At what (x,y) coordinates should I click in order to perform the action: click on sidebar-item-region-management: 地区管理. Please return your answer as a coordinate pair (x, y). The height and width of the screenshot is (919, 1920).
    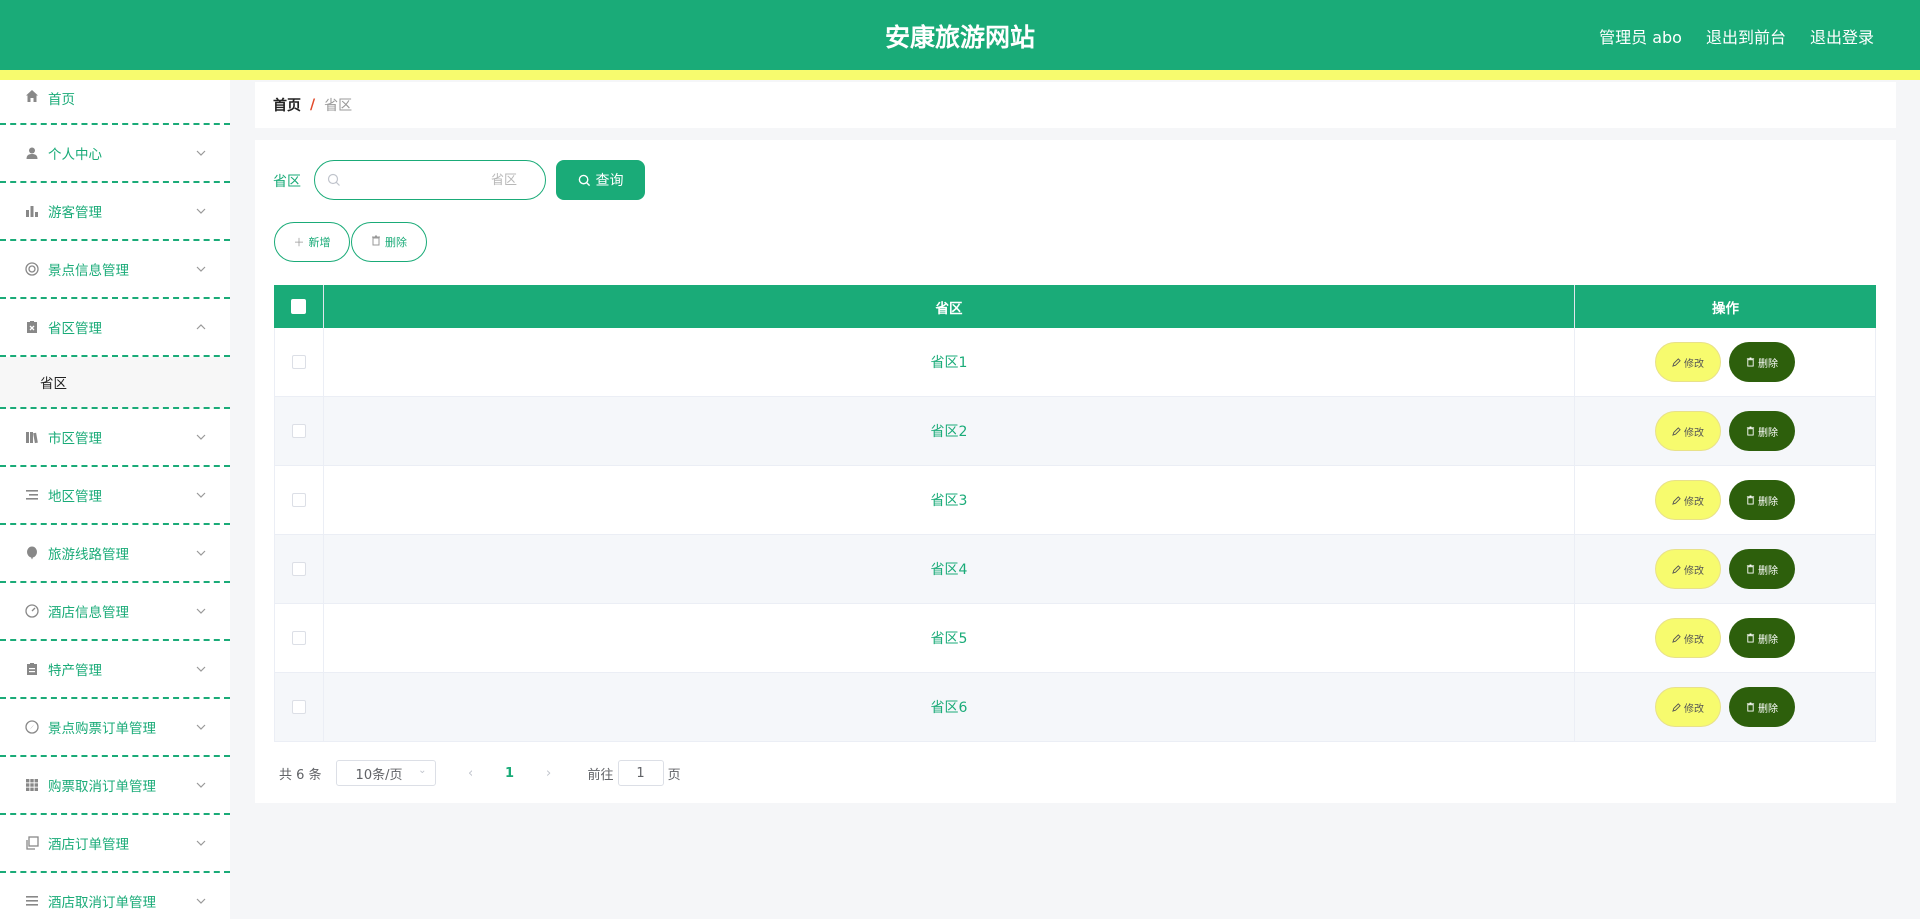
    Looking at the image, I should click on (115, 496).